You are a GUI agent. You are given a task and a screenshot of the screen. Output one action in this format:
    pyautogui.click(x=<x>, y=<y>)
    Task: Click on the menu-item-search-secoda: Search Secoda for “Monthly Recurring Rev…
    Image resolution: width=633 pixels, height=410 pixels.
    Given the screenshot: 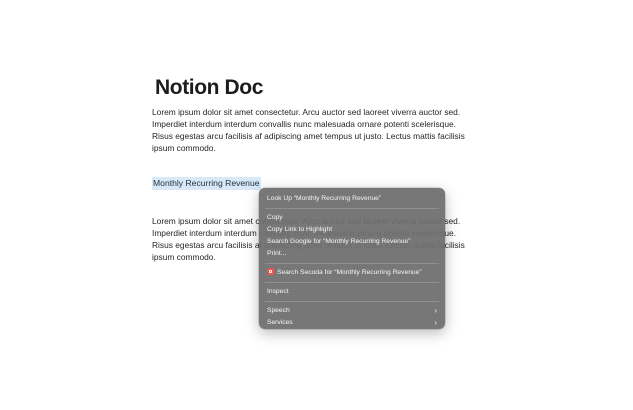 What is the action you would take?
    pyautogui.click(x=352, y=273)
    